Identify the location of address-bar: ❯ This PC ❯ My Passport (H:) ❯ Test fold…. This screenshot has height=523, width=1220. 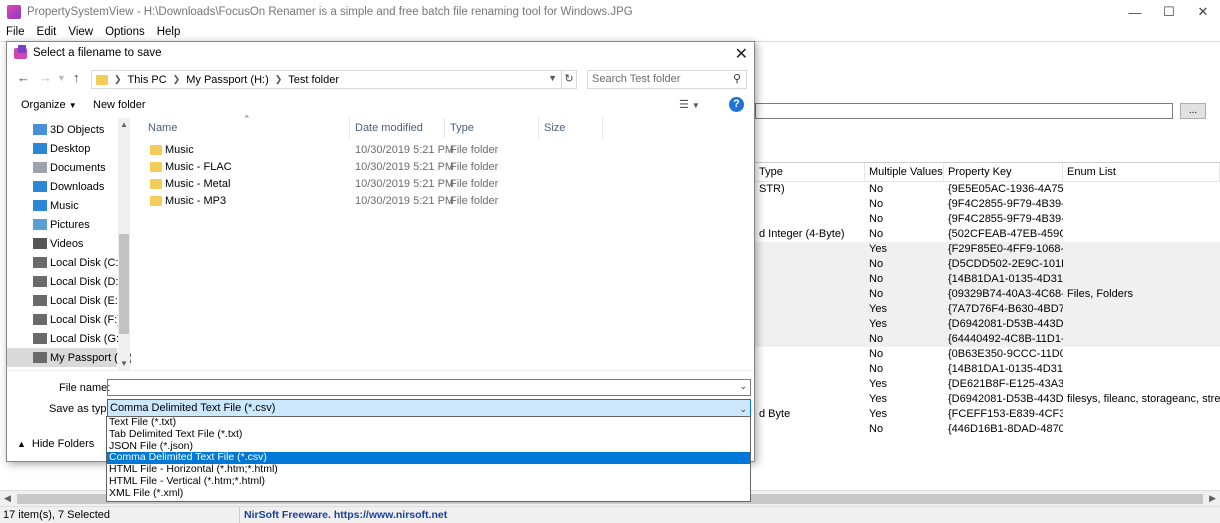
(326, 79).